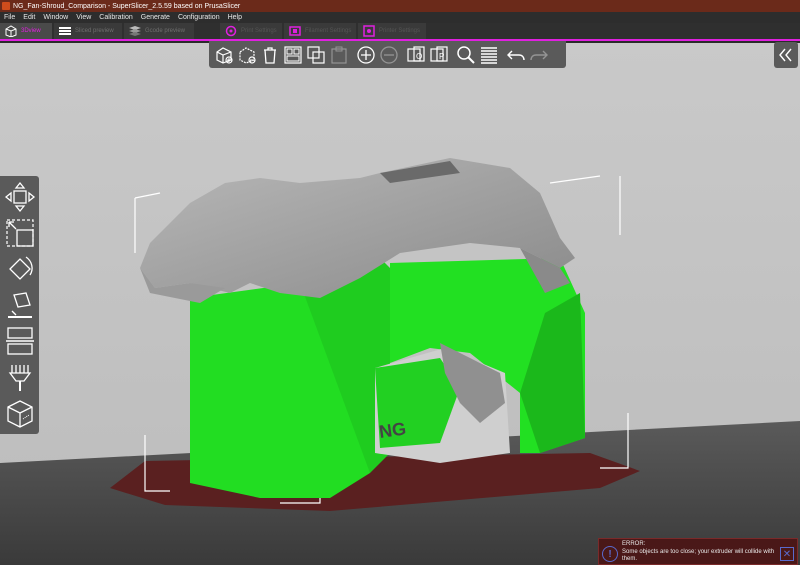 This screenshot has width=800, height=565. I want to click on spool-icon, so click(295, 31).